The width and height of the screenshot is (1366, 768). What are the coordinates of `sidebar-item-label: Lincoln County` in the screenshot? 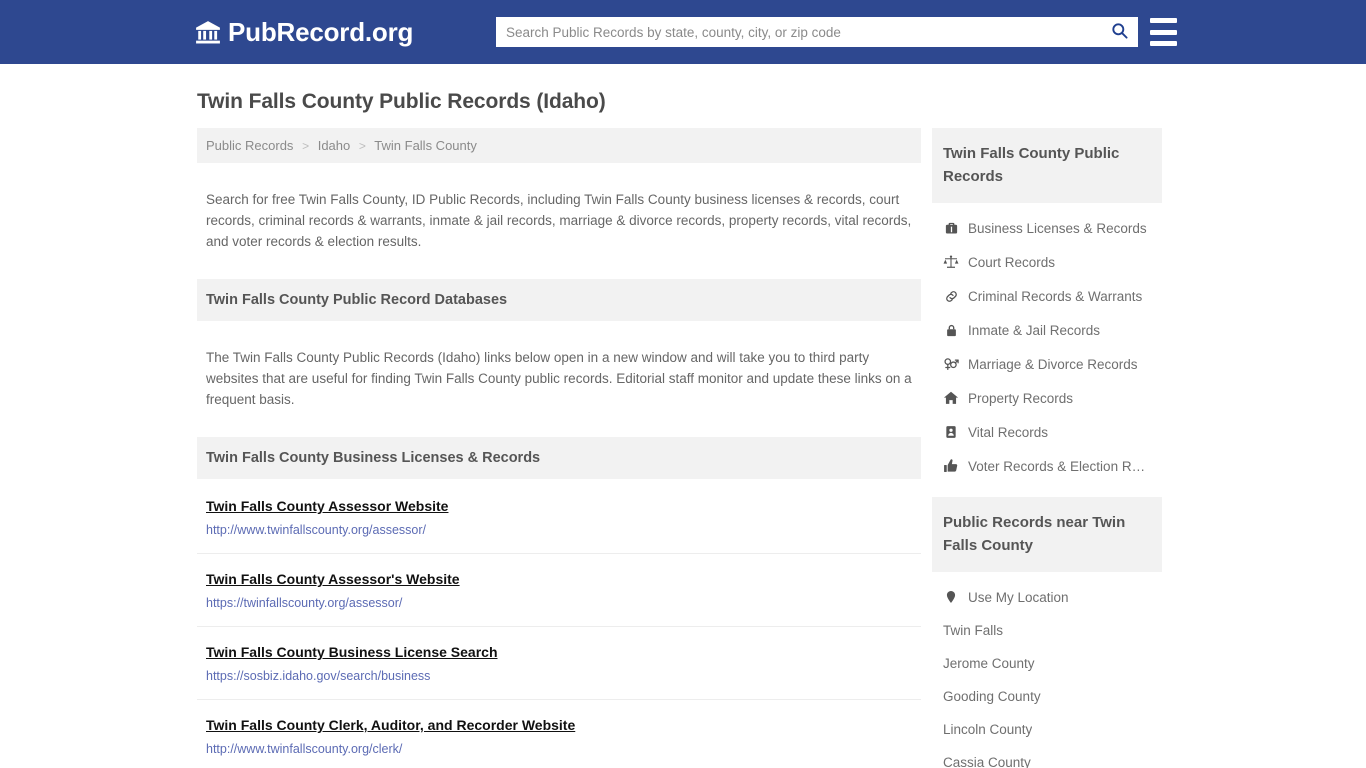 It's located at (988, 729).